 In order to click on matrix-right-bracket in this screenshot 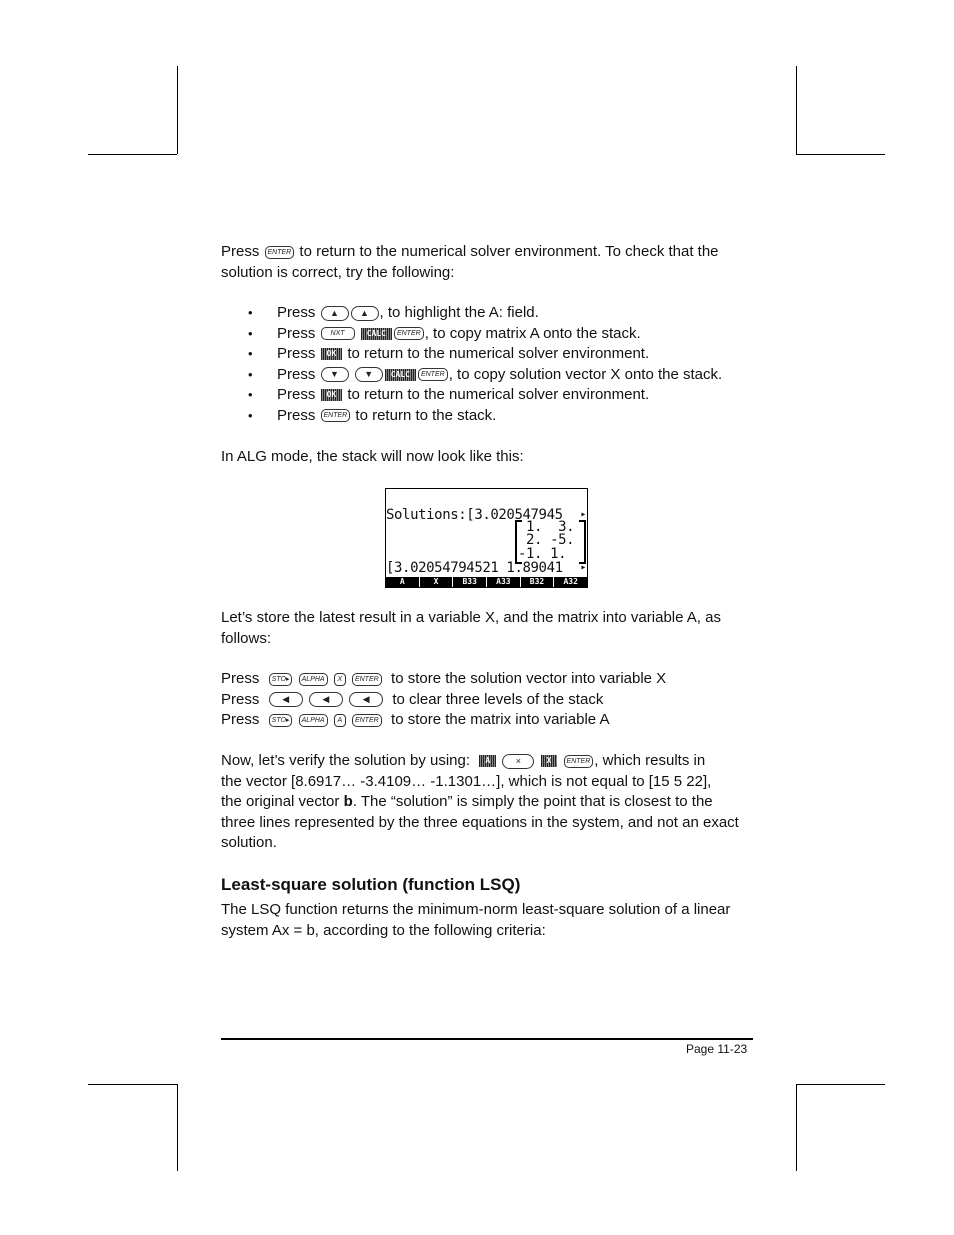, I will do `click(582, 542)`.